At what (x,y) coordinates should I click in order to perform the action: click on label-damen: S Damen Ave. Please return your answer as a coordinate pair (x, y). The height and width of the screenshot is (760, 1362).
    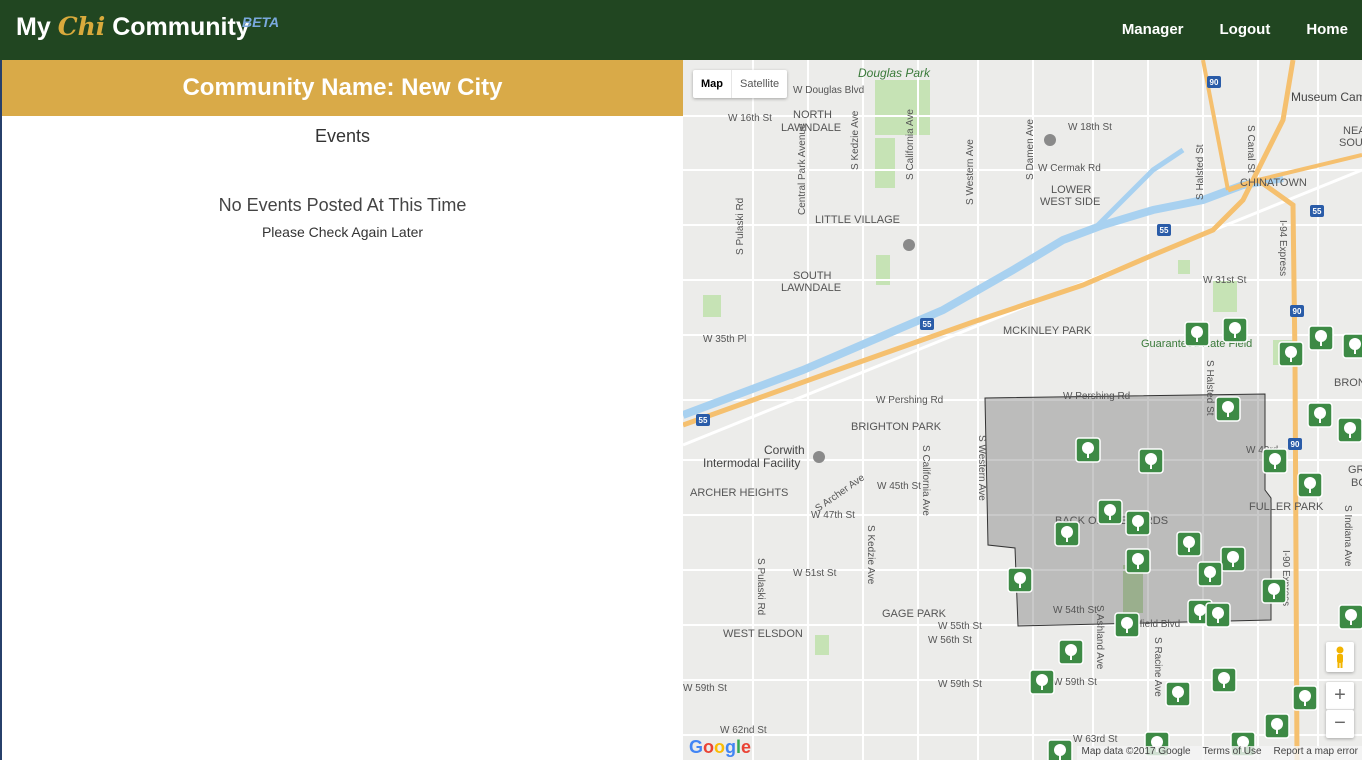
    Looking at the image, I should click on (1030, 149).